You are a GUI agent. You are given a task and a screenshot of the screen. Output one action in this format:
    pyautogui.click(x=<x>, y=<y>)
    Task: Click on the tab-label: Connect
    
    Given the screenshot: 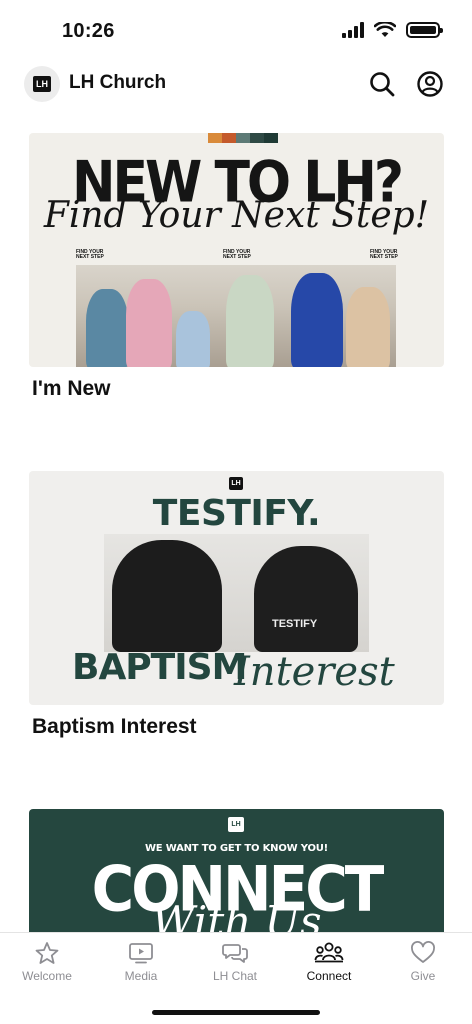 What is the action you would take?
    pyautogui.click(x=329, y=976)
    